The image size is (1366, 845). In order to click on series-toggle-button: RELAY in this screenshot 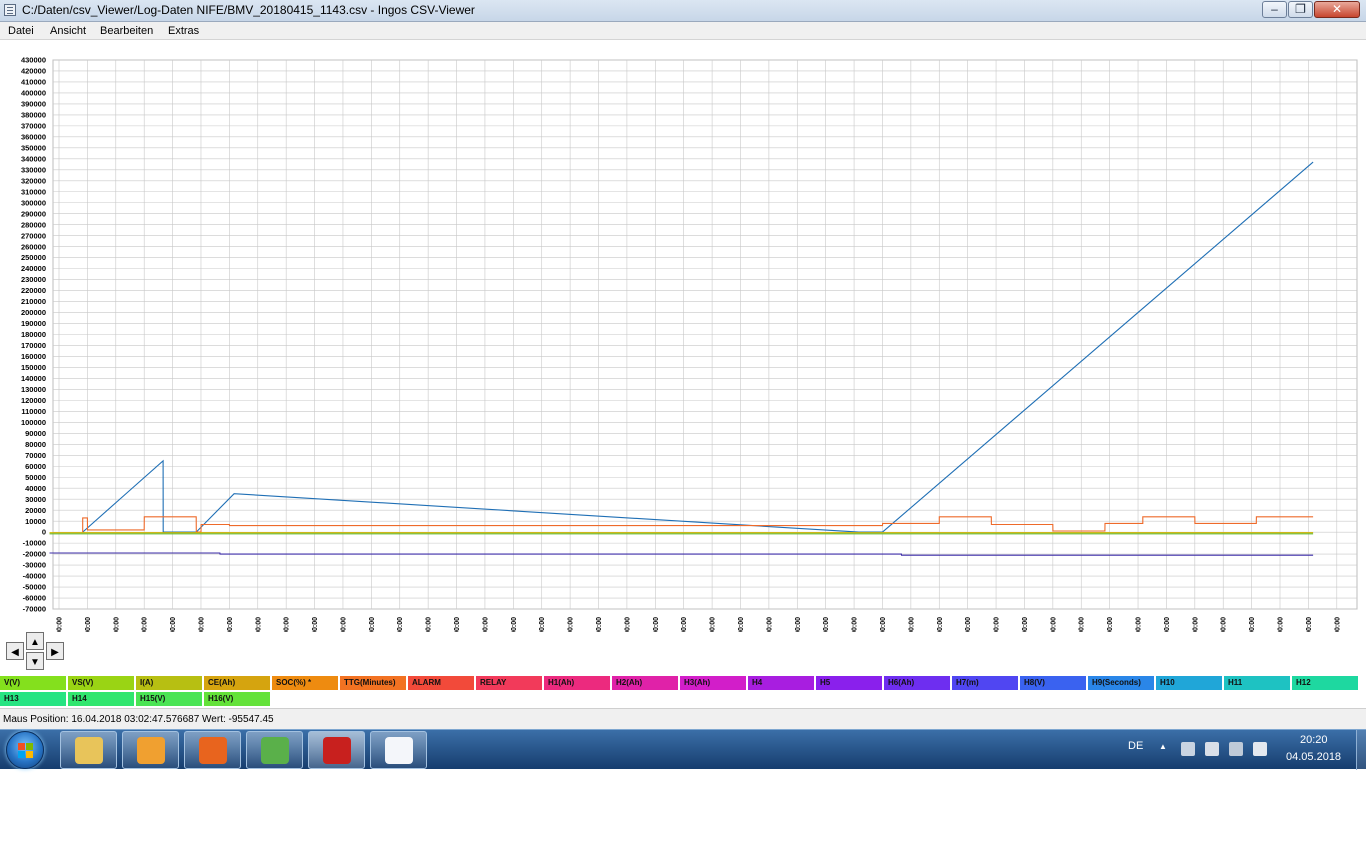, I will do `click(509, 683)`.